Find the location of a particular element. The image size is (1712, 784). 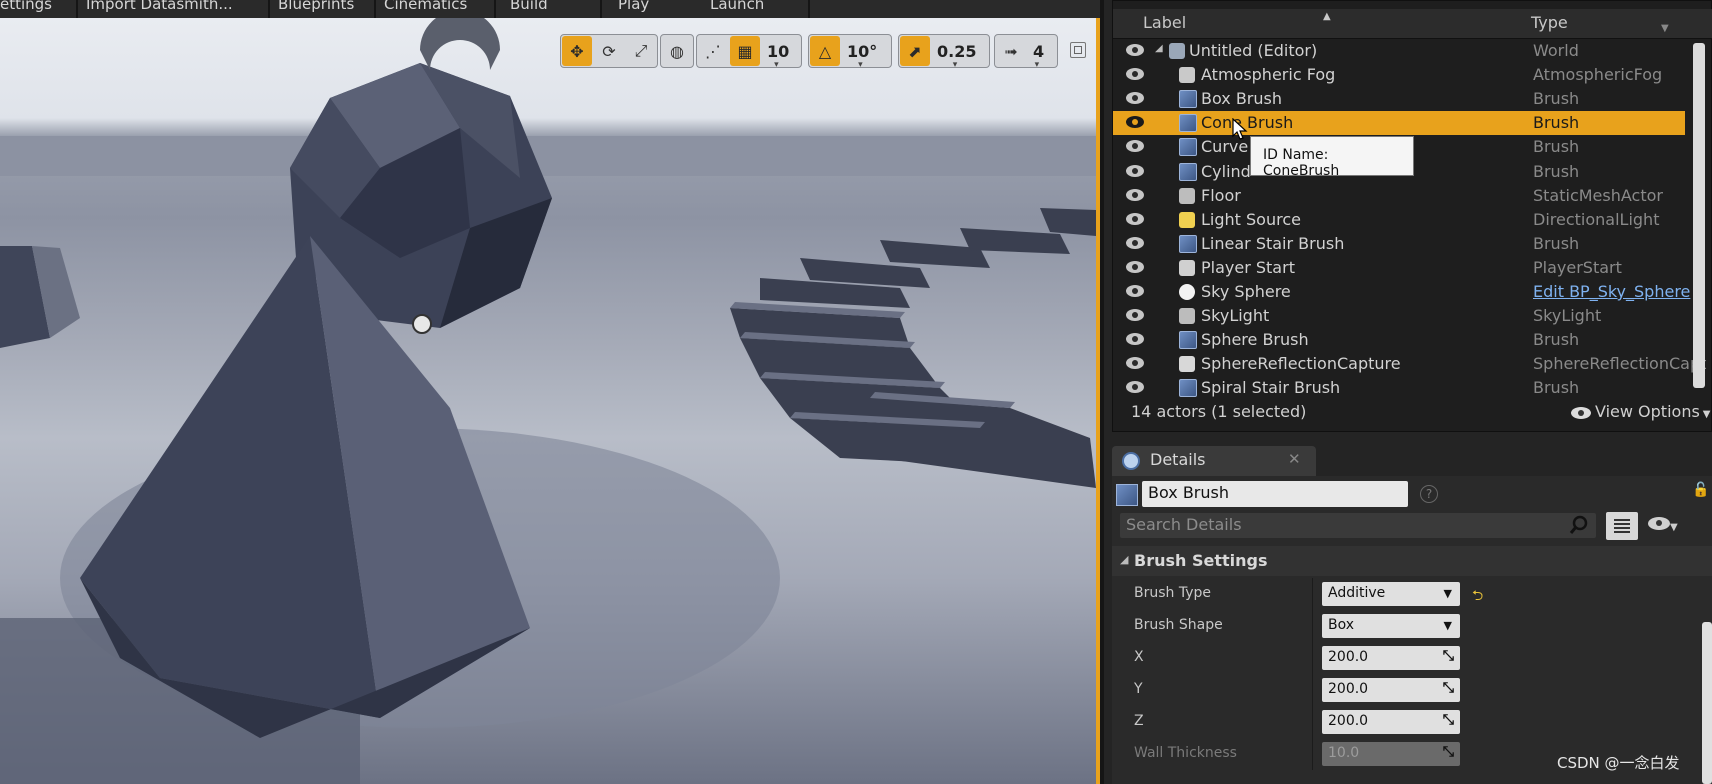

outliner-row: Floor StaticMeshActor is located at coordinates (1399, 196).